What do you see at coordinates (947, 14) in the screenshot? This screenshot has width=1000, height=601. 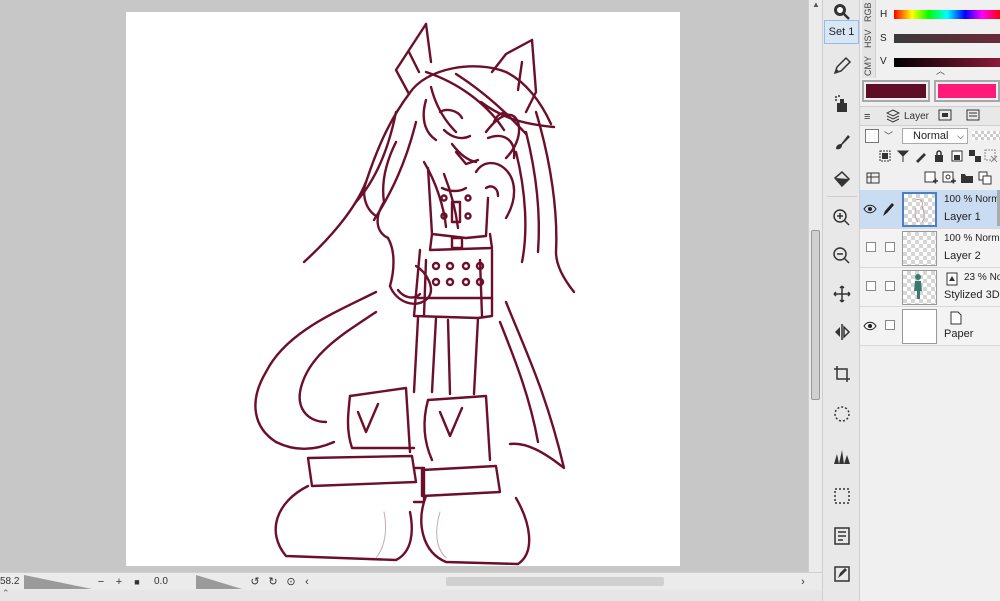 I see `hue-slider` at bounding box center [947, 14].